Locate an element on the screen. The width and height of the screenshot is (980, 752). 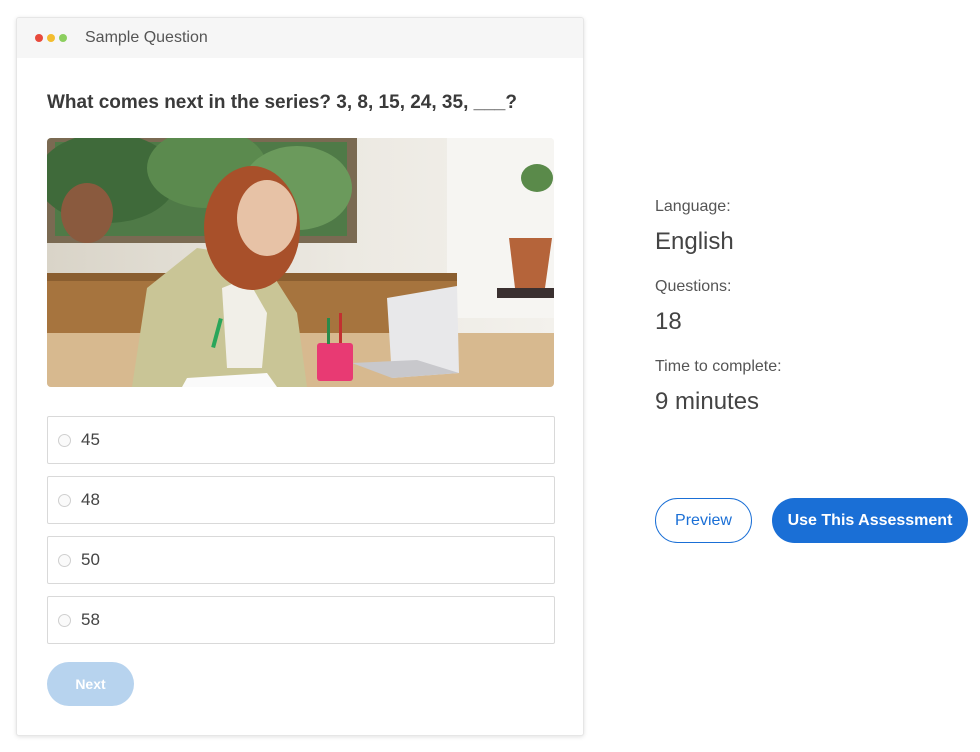
answer-option-label: 58 is located at coordinates (90, 619).